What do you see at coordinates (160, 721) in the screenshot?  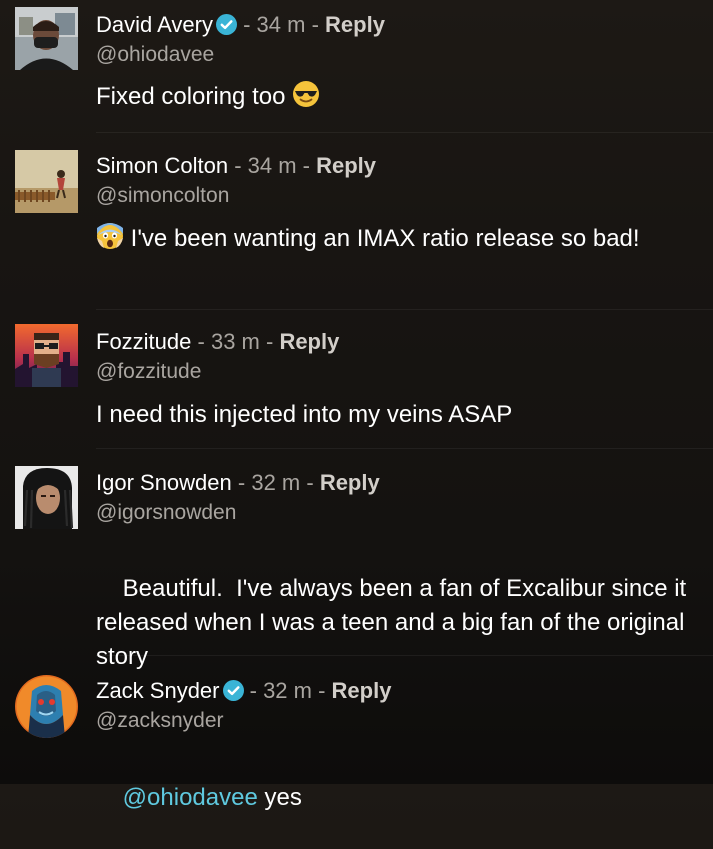 I see `author-handle: @zacksnyder` at bounding box center [160, 721].